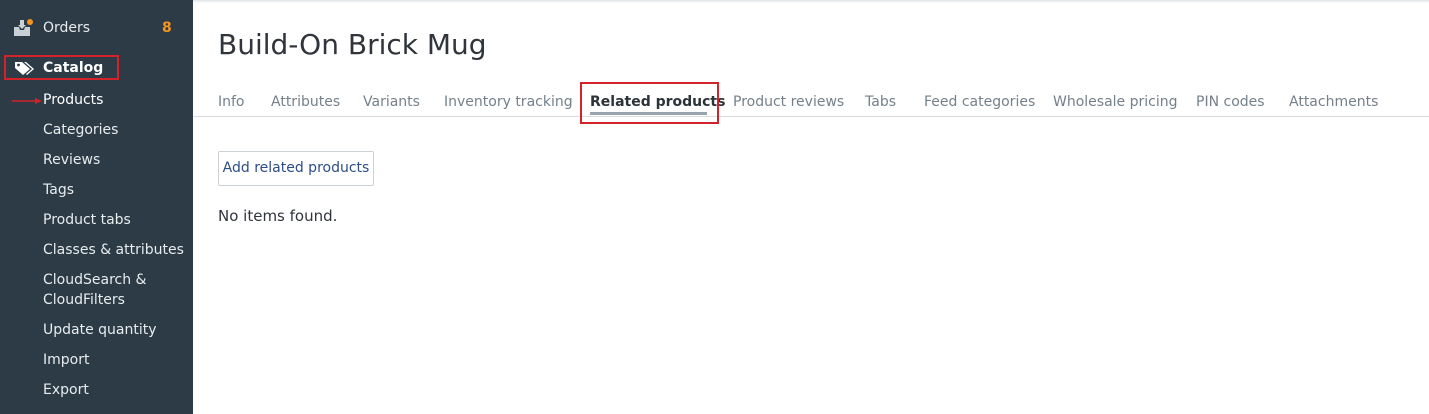  What do you see at coordinates (167, 28) in the screenshot?
I see `orders-count-badge: 8` at bounding box center [167, 28].